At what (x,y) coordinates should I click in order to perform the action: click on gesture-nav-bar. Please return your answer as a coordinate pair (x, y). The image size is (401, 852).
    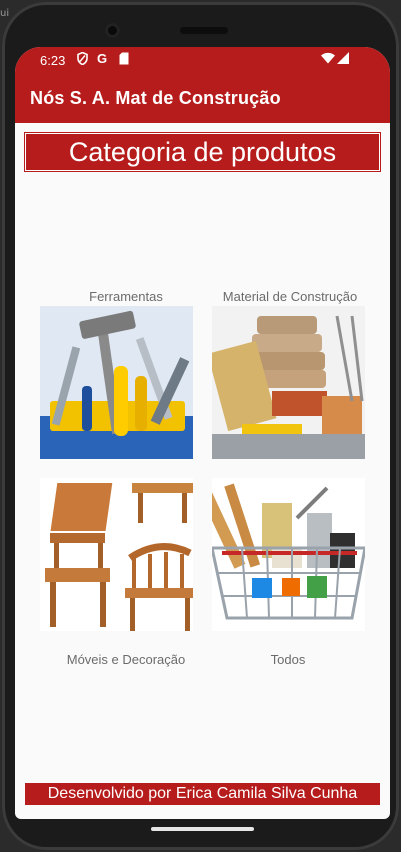
    Looking at the image, I should click on (201, 835).